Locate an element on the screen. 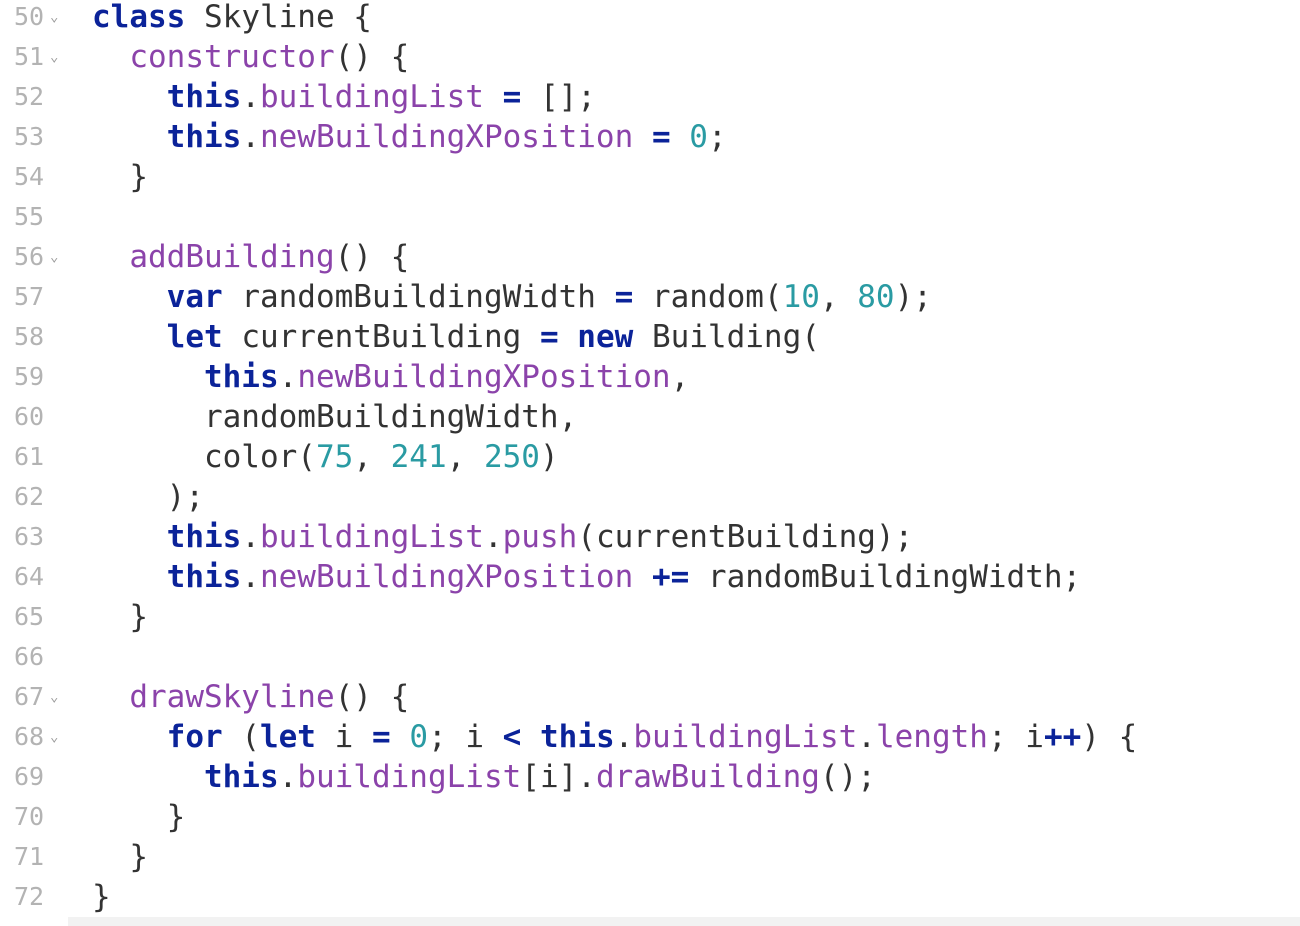 The image size is (1300, 926). code-line: 70 } is located at coordinates (650, 817).